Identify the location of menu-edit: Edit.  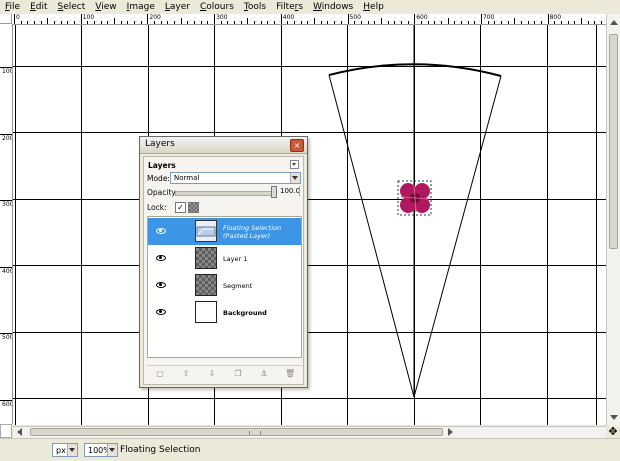
(38, 7).